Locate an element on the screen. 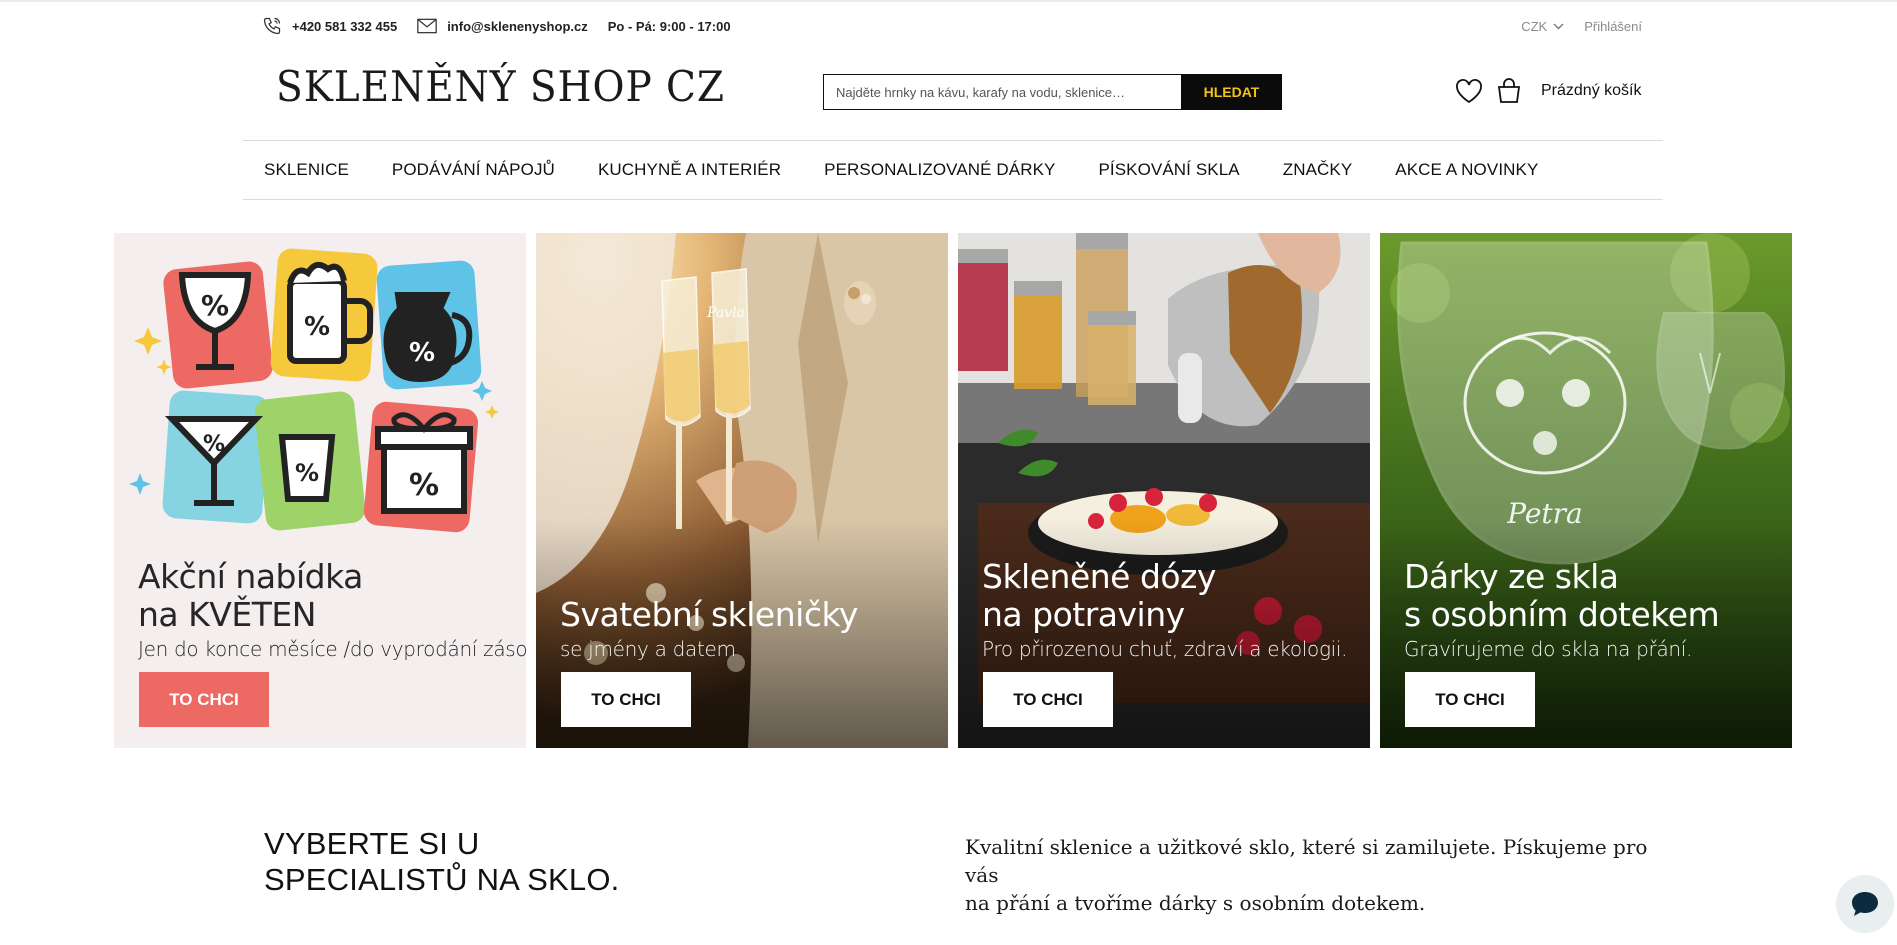  banner-title: Svatební skleničky is located at coordinates (709, 615).